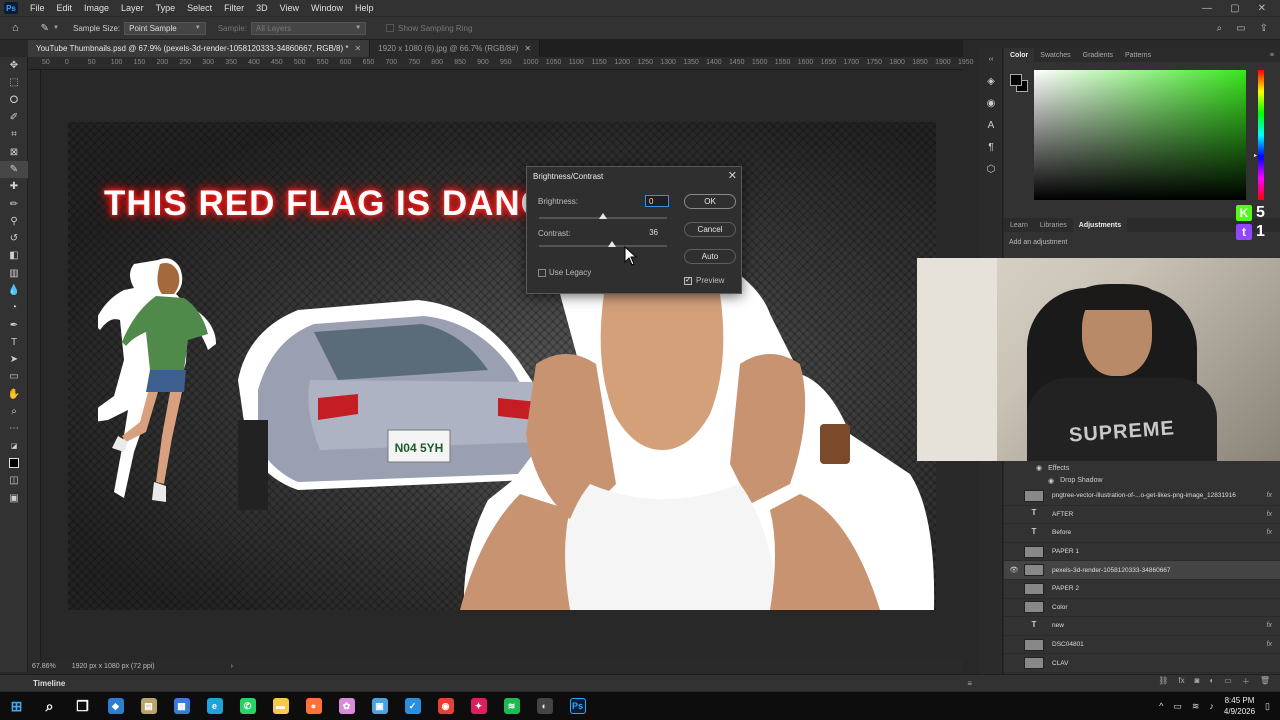 Image resolution: width=1280 pixels, height=720 pixels. I want to click on app-icon: ▤, so click(148, 706).